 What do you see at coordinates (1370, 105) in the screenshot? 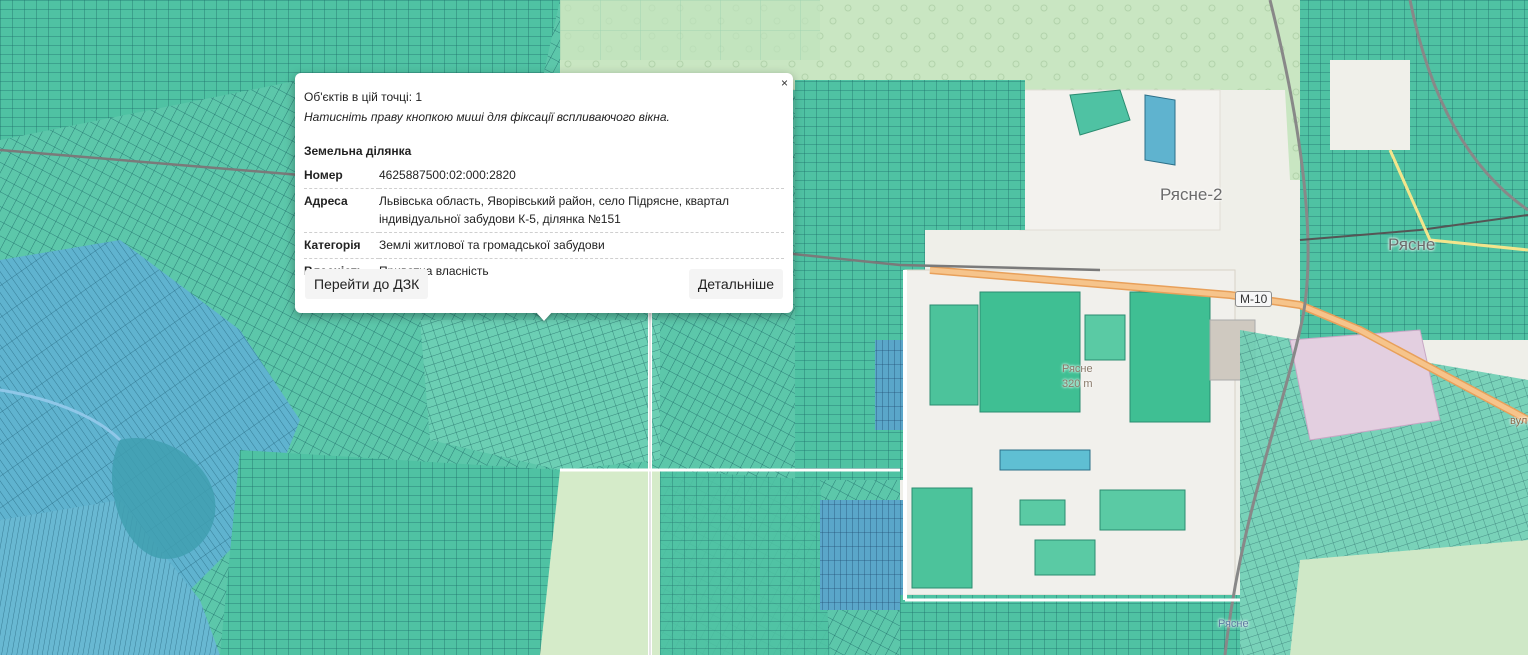
I see `parcel-area-east-light` at bounding box center [1370, 105].